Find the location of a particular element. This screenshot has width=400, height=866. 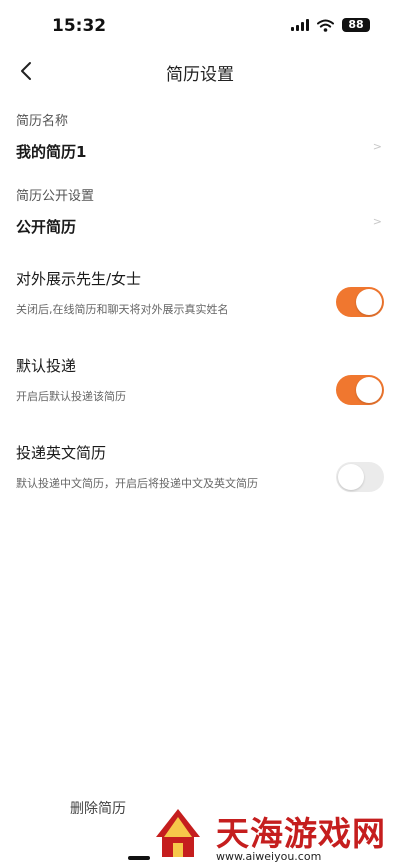

nav-bar: 简历设置 is located at coordinates (200, 71).